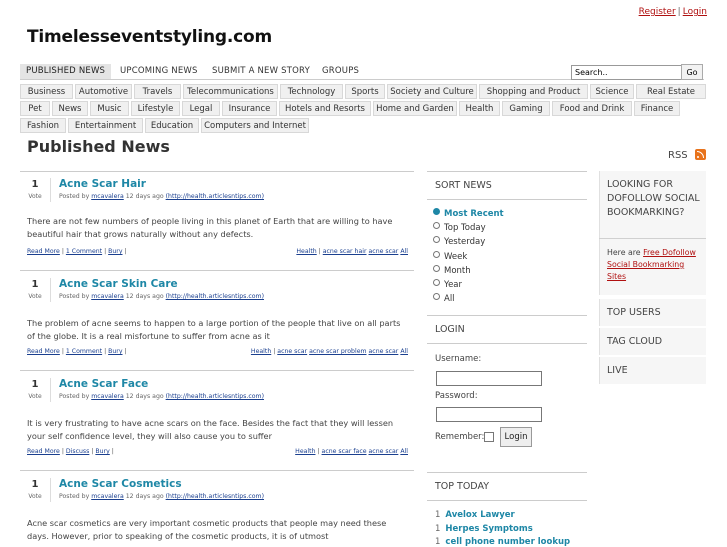  What do you see at coordinates (415, 108) in the screenshot?
I see `category-home-garden: Home and Garden` at bounding box center [415, 108].